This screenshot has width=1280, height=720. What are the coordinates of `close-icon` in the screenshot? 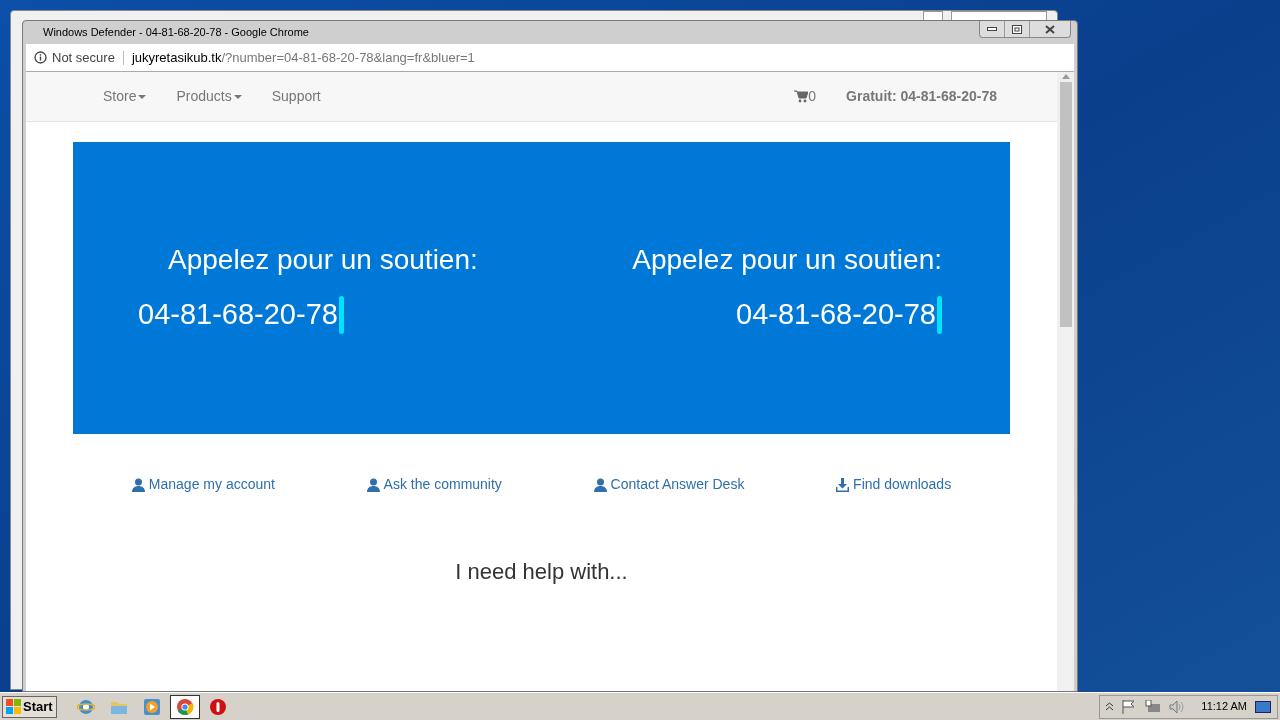 It's located at (1050, 29).